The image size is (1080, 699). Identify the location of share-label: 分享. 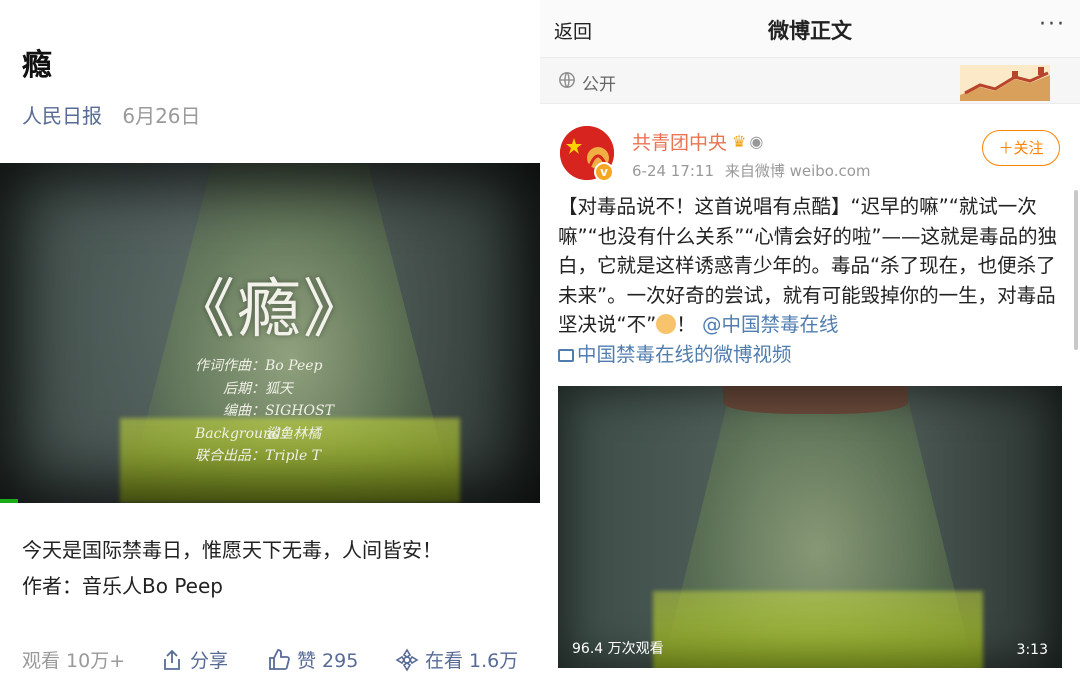
(209, 661).